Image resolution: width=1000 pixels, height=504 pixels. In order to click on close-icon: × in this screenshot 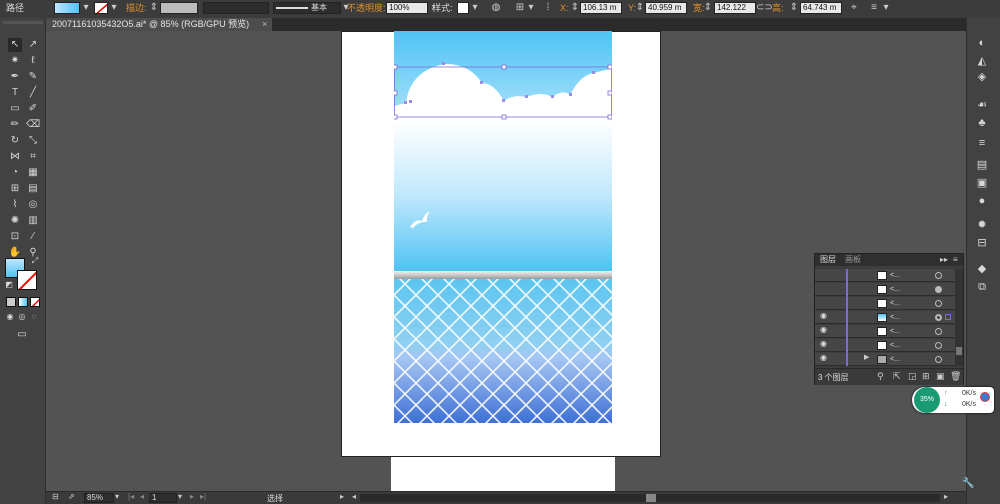, I will do `click(264, 24)`.